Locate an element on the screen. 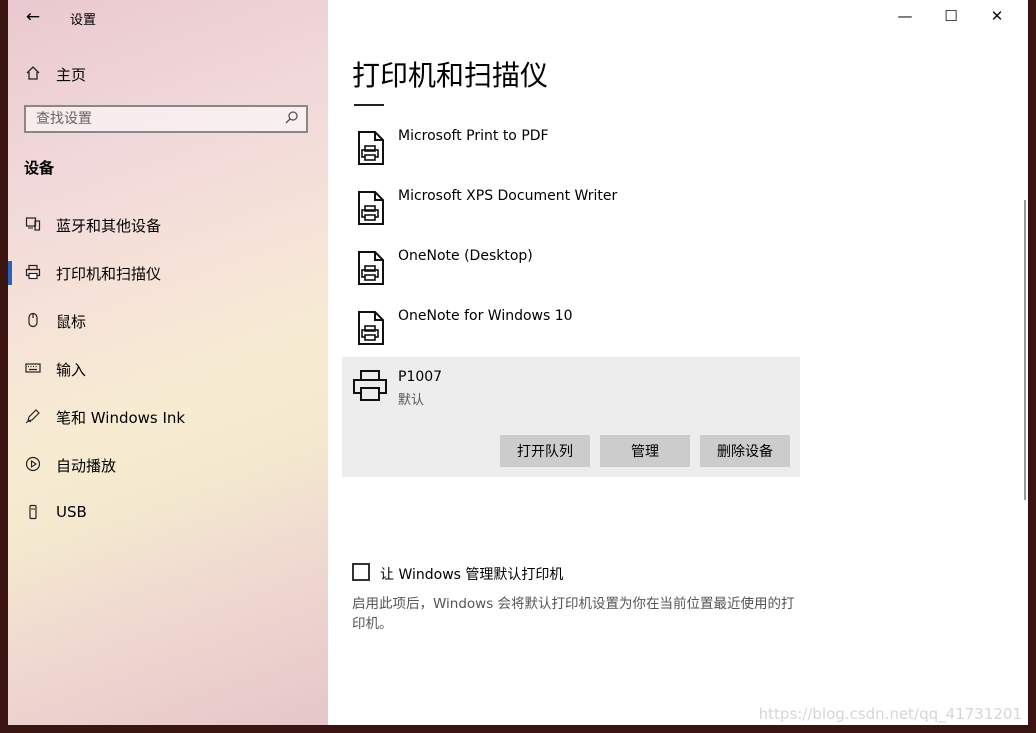 The width and height of the screenshot is (1036, 733). pen-icon is located at coordinates (33, 417).